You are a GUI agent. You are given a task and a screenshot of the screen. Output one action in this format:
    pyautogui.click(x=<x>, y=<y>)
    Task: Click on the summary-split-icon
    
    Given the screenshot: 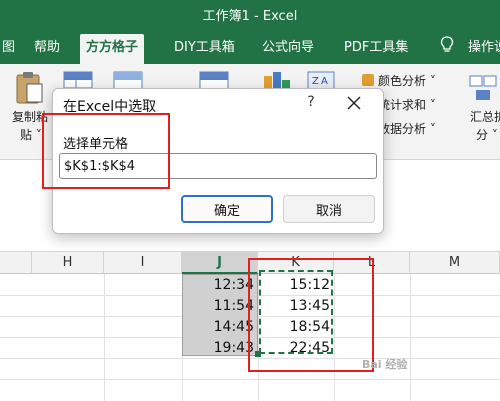 What is the action you would take?
    pyautogui.click(x=483, y=88)
    